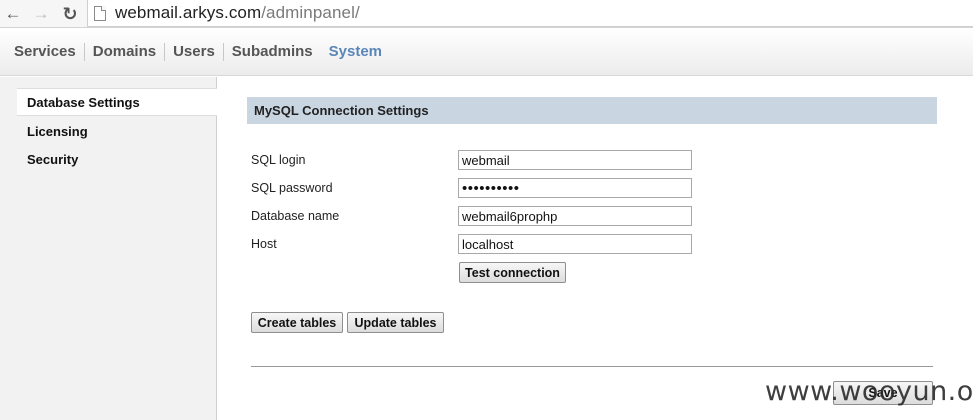 The height and width of the screenshot is (420, 973). Describe the element at coordinates (575, 244) in the screenshot. I see `host-input` at that location.